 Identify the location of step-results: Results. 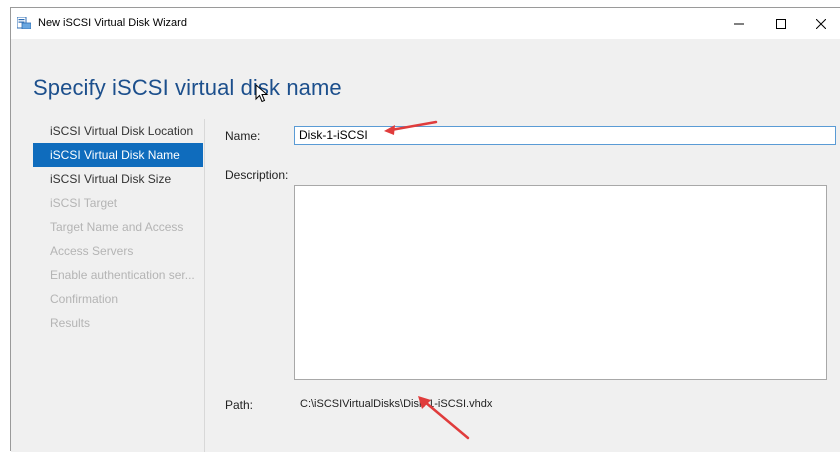
(70, 323).